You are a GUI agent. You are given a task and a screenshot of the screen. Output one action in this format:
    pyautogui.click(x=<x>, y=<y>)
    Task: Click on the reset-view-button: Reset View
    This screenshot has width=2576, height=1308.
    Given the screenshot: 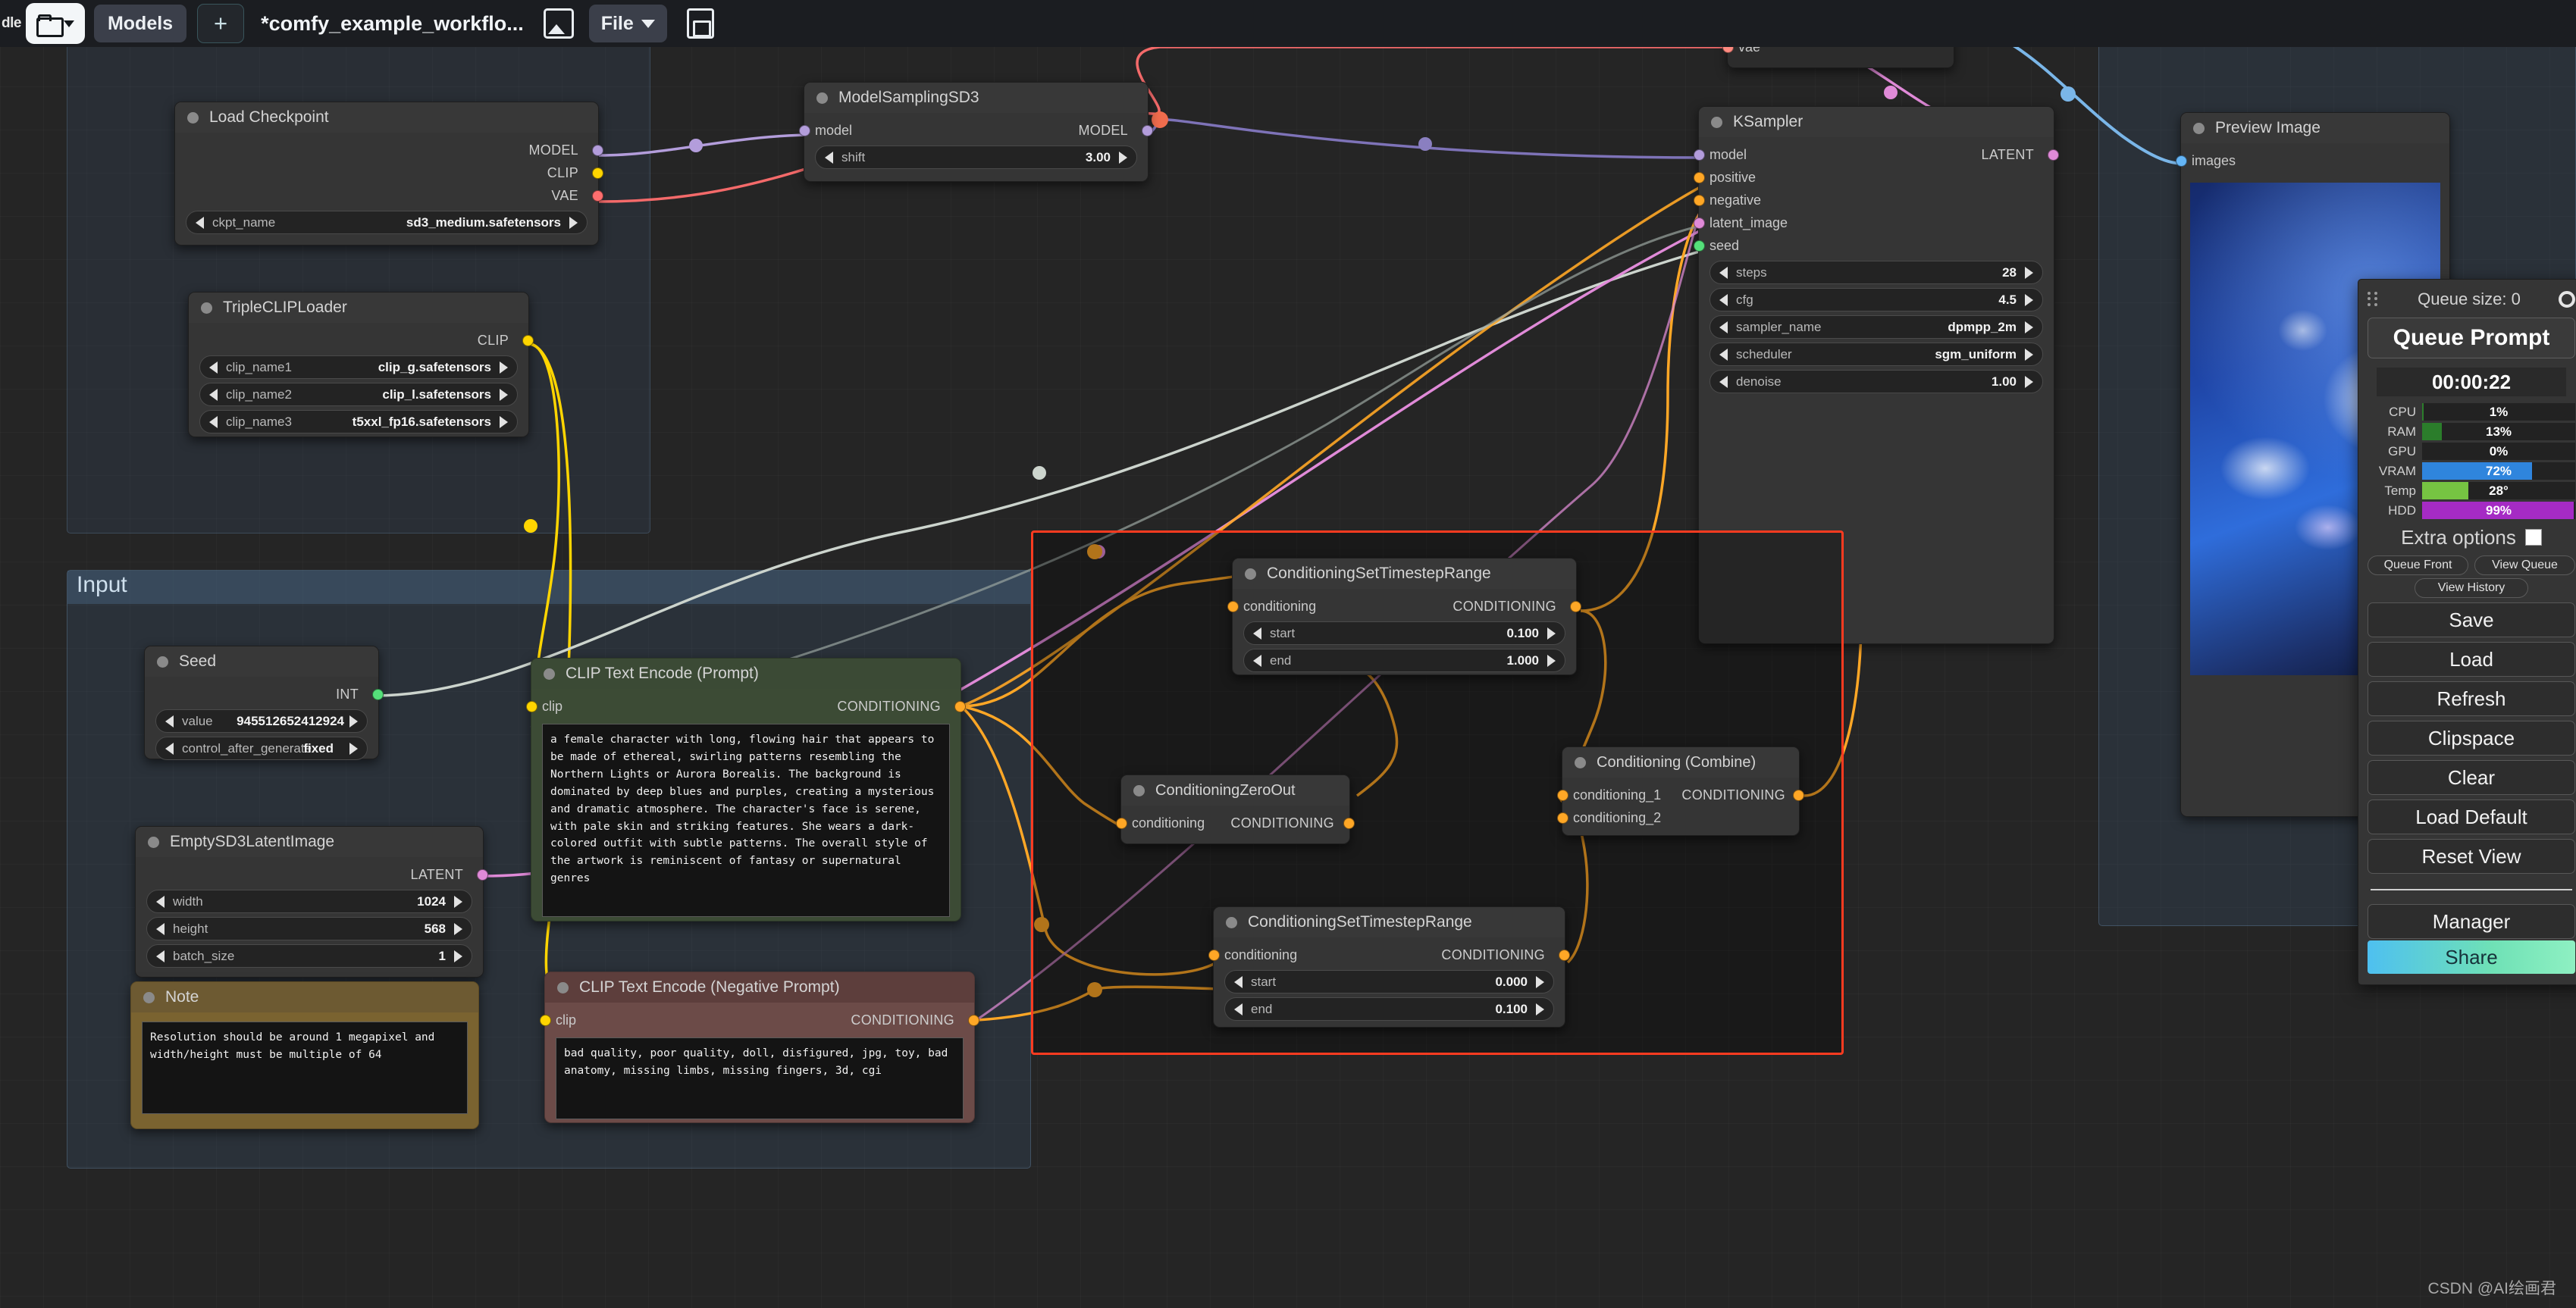 What is the action you would take?
    pyautogui.click(x=2471, y=856)
    